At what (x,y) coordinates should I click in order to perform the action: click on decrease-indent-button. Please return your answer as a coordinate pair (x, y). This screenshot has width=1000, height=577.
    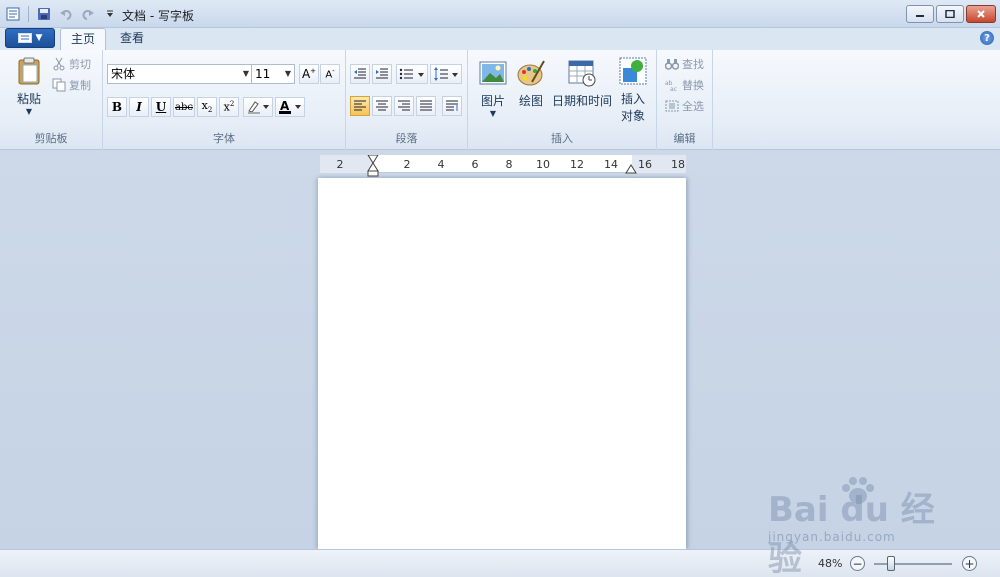
    Looking at the image, I should click on (360, 74).